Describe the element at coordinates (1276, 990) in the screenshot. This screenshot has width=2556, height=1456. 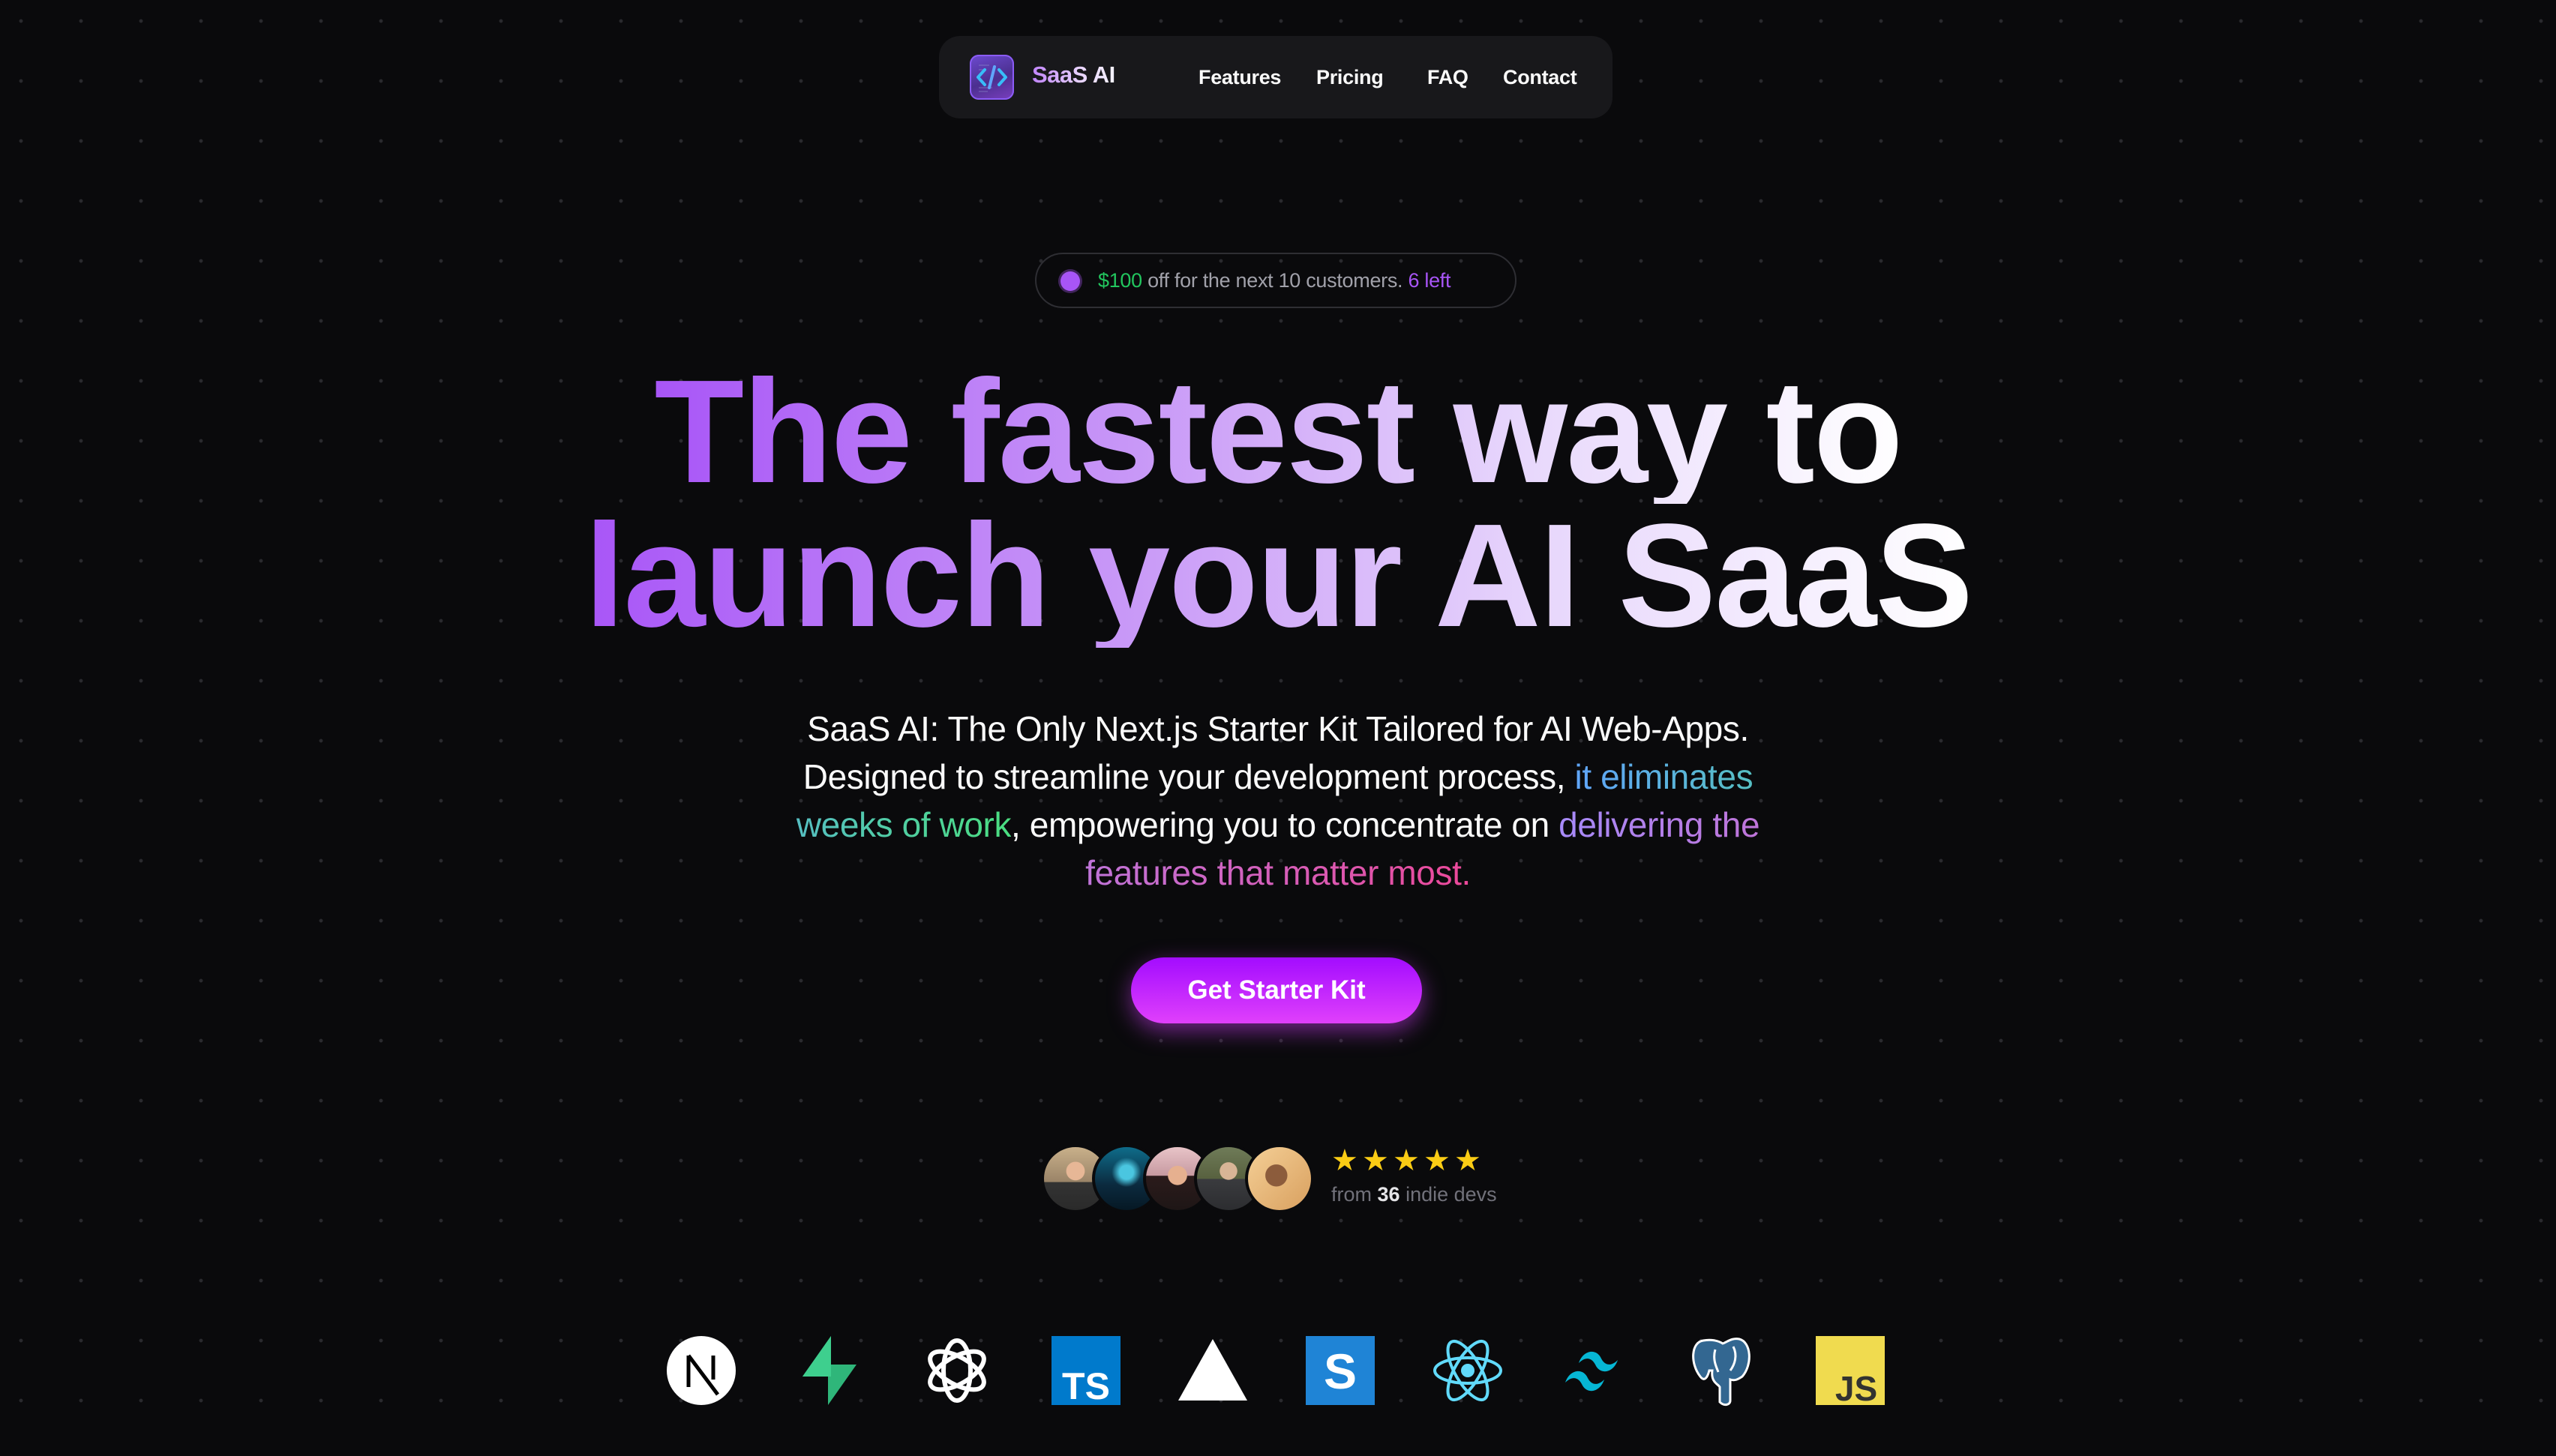
I see `get-starter-kit-button: Get Starter Kit` at that location.